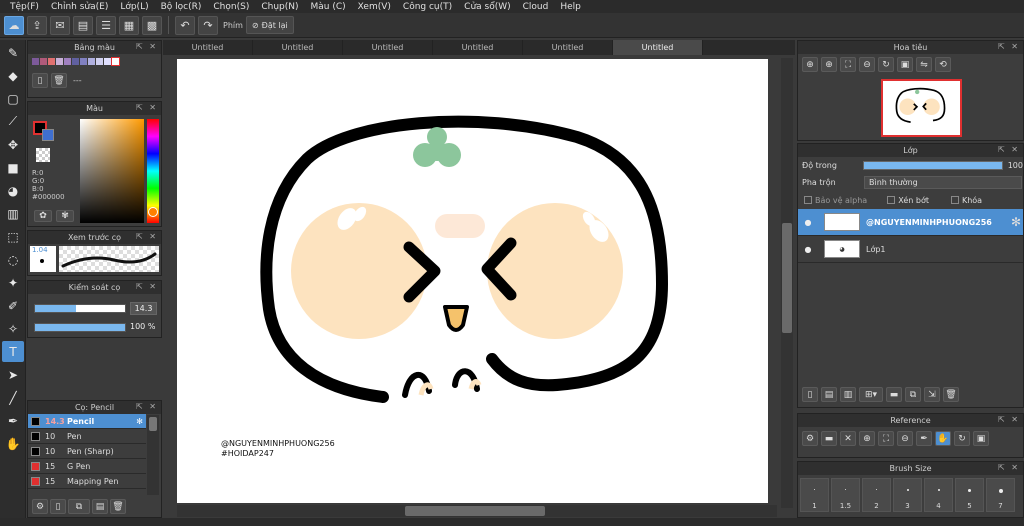 Image resolution: width=1024 pixels, height=526 pixels. What do you see at coordinates (810, 394) in the screenshot?
I see `new-layer-icon: ▯` at bounding box center [810, 394].